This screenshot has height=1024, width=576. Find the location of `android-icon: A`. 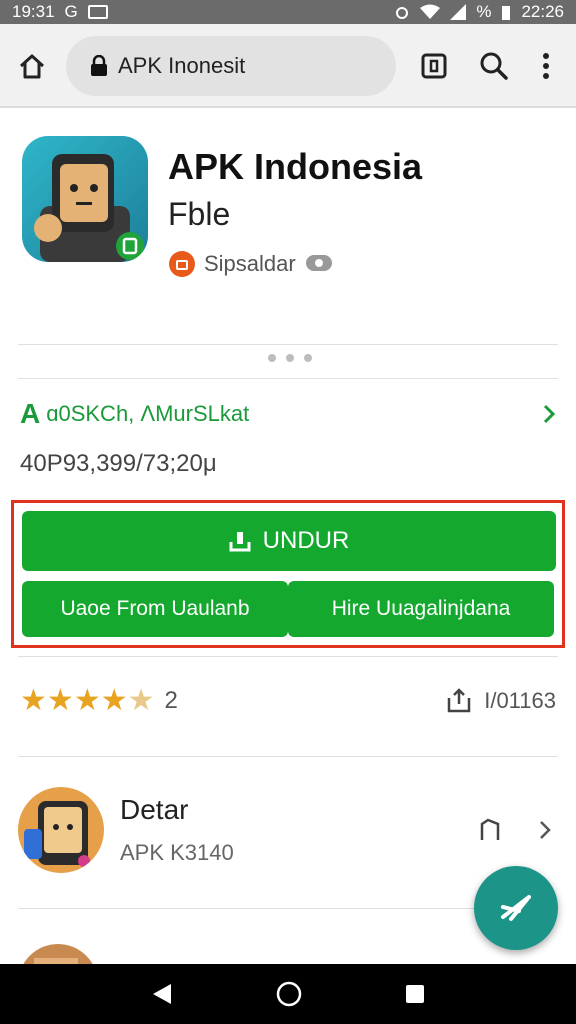

android-icon: A is located at coordinates (30, 413).